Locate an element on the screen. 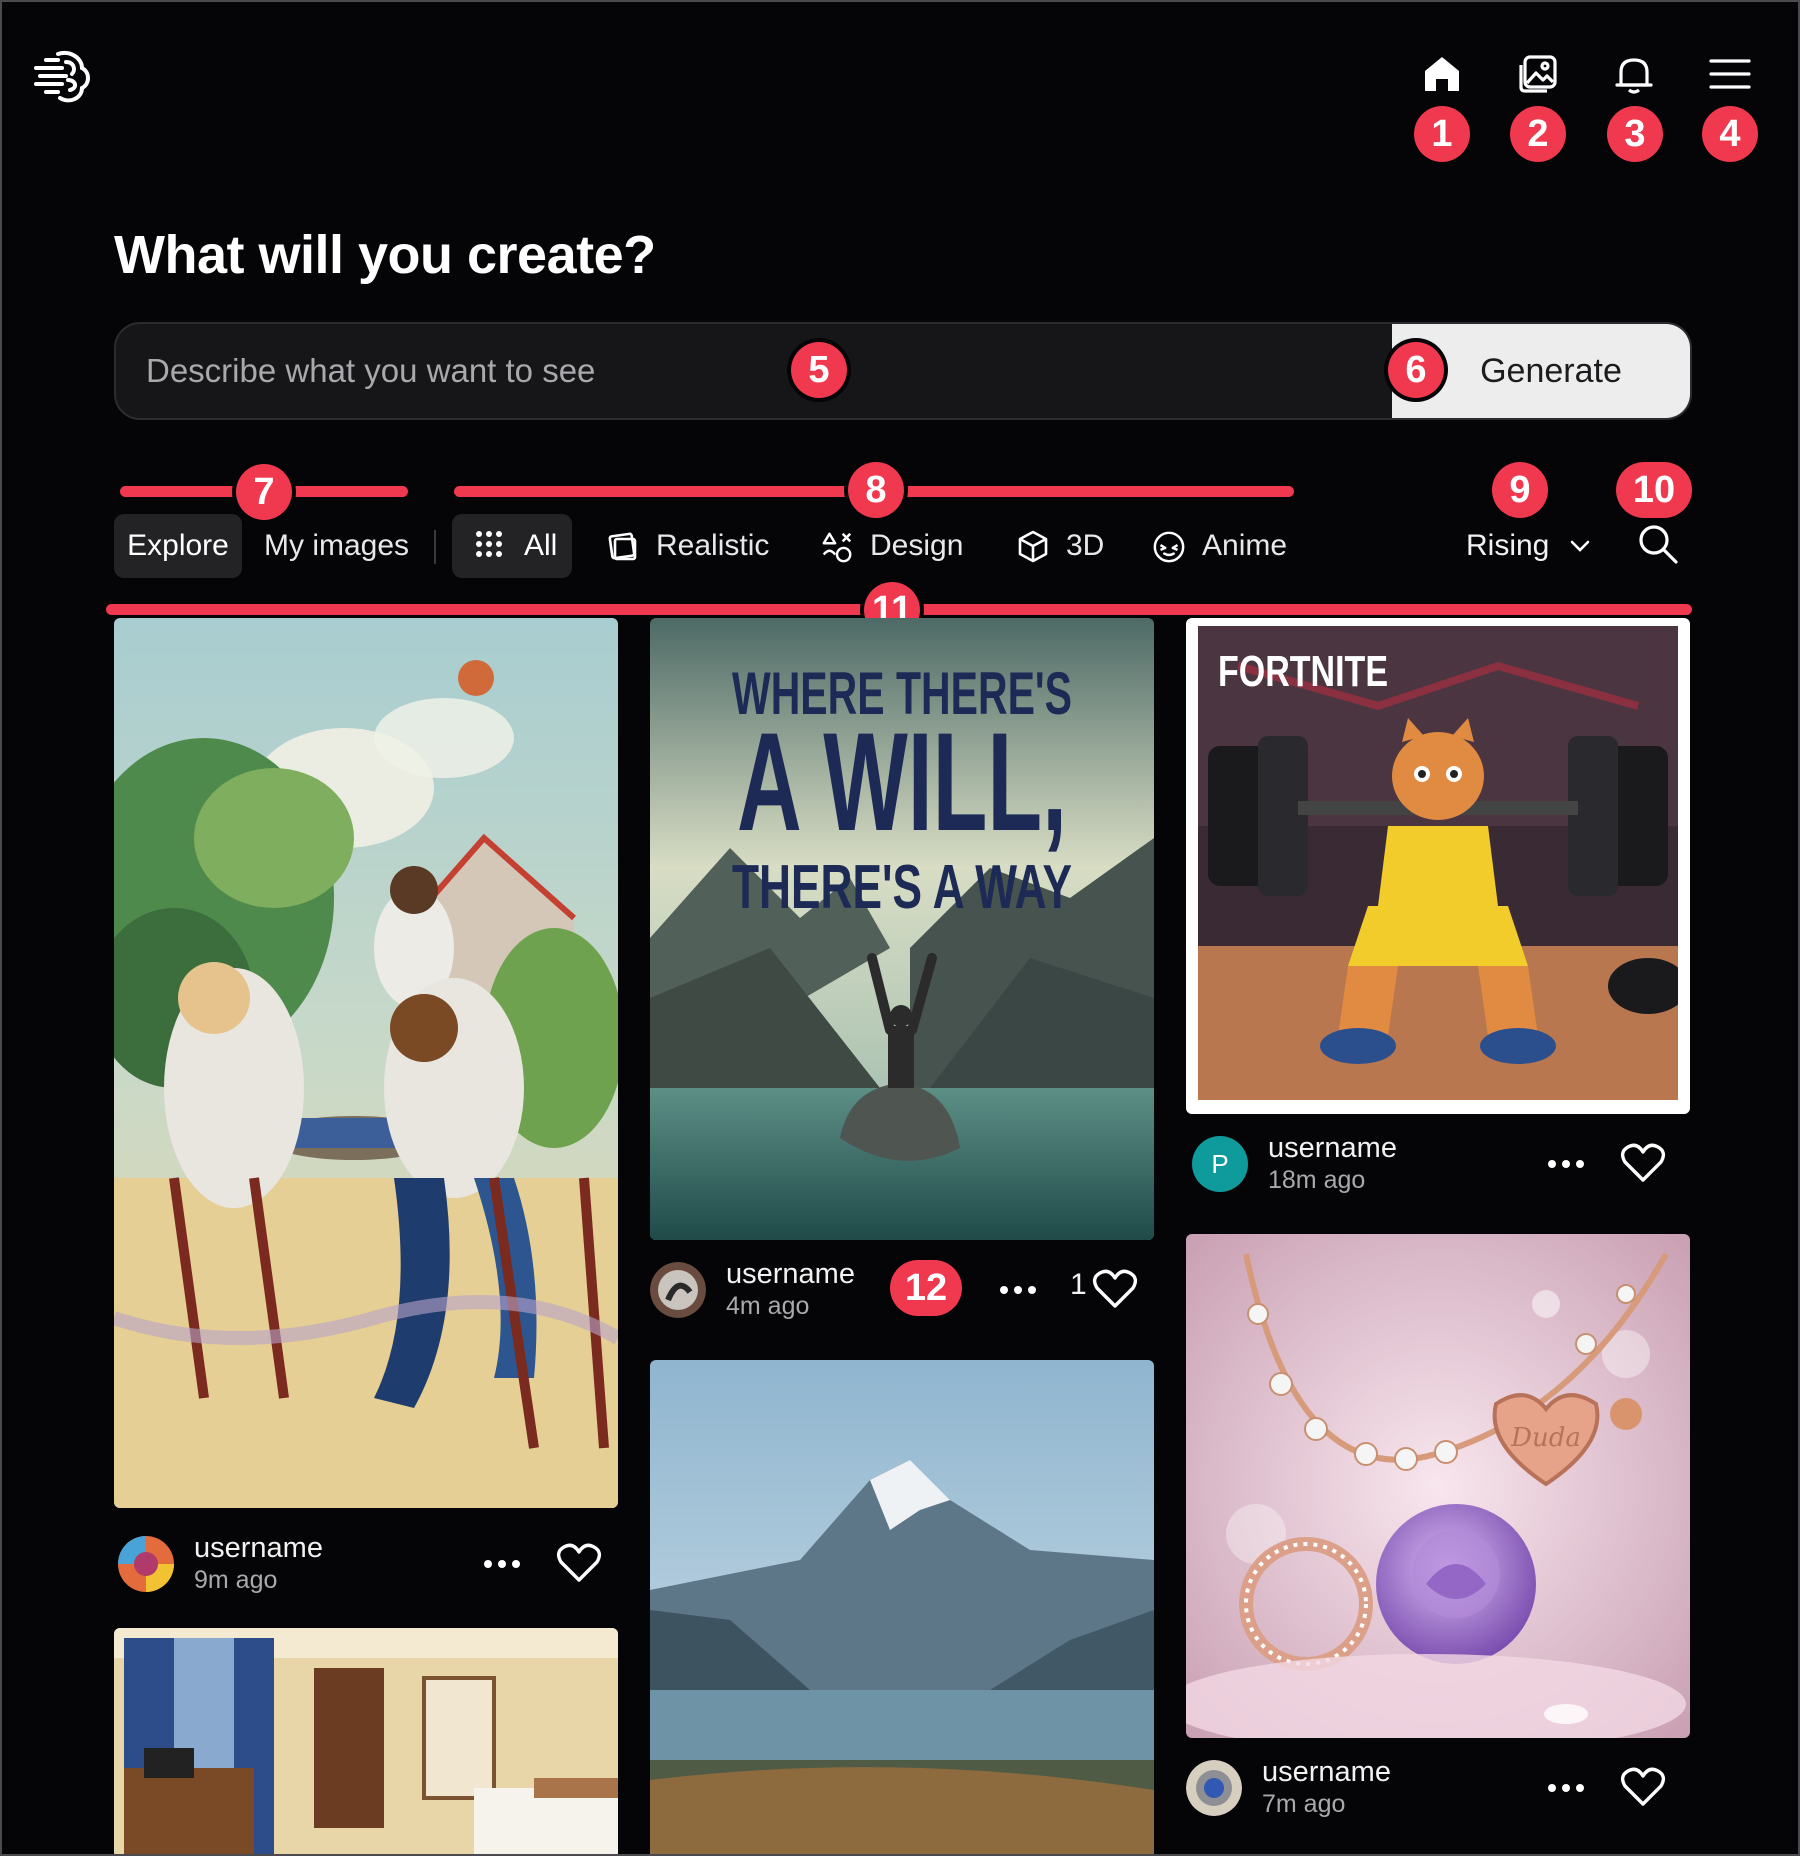 This screenshot has width=1800, height=1856. cube-icon is located at coordinates (1033, 546).